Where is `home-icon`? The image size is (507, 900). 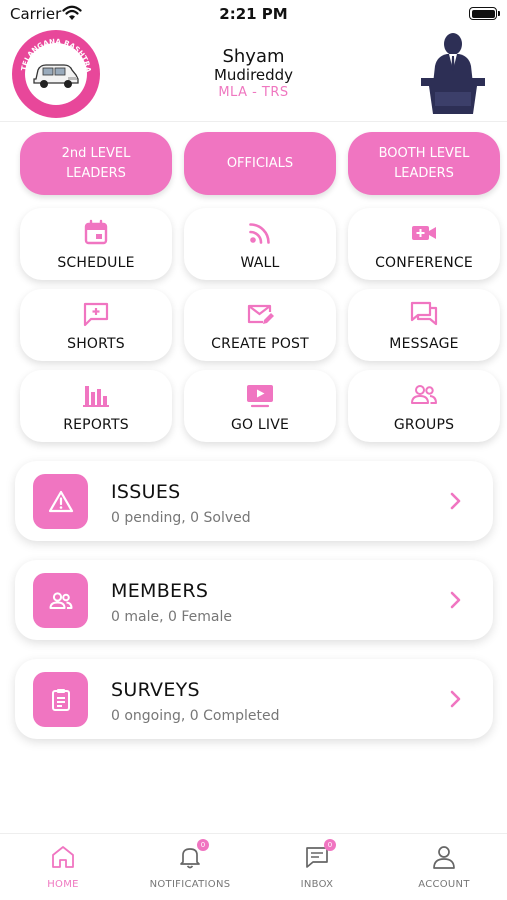
home-icon is located at coordinates (63, 857).